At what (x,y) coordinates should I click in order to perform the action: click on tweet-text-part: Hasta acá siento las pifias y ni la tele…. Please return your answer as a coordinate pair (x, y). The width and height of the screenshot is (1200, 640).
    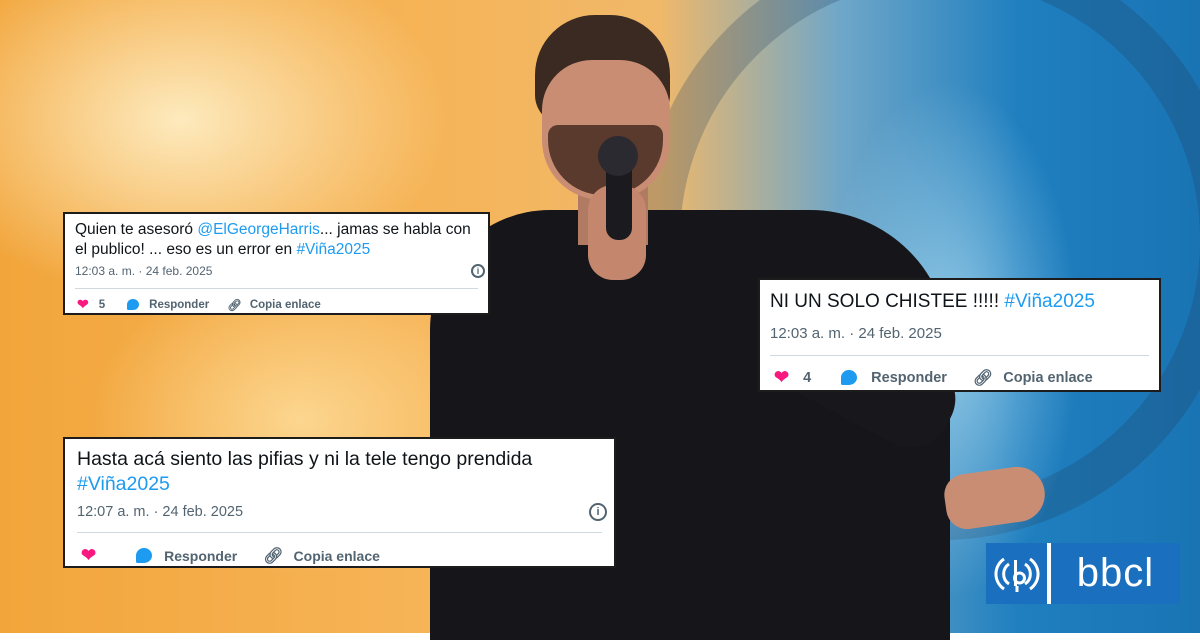
    Looking at the image, I should click on (305, 459).